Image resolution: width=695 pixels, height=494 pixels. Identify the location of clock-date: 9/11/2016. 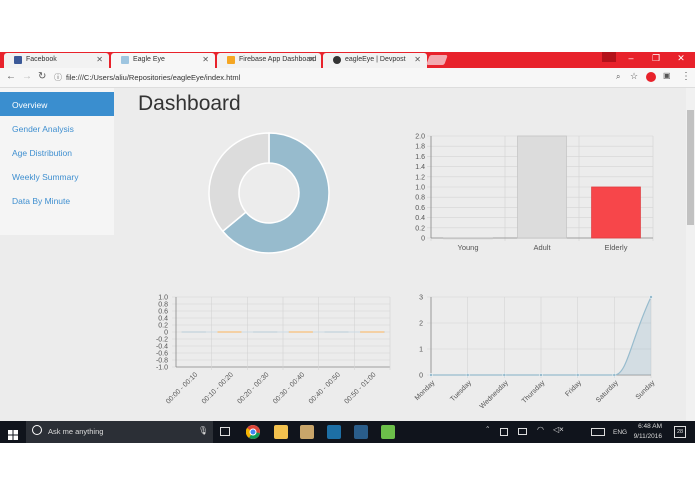
(647, 436).